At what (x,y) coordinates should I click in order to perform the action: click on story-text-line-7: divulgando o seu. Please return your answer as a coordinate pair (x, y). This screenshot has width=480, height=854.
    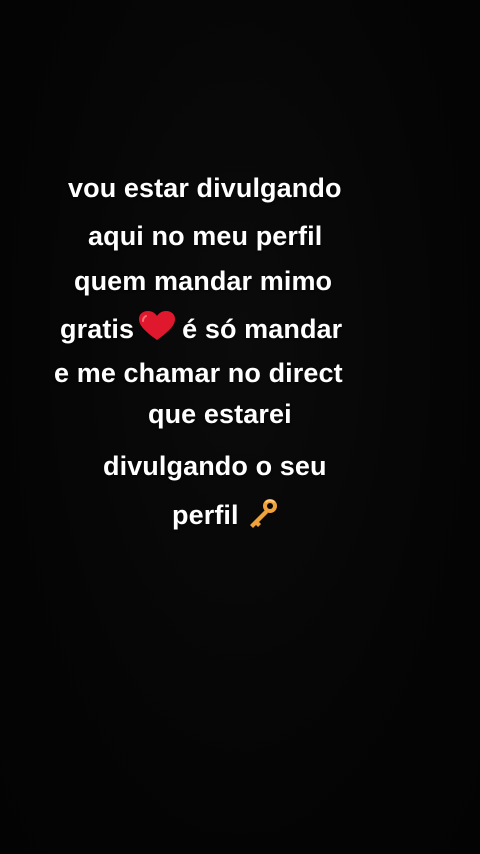
    Looking at the image, I should click on (215, 466).